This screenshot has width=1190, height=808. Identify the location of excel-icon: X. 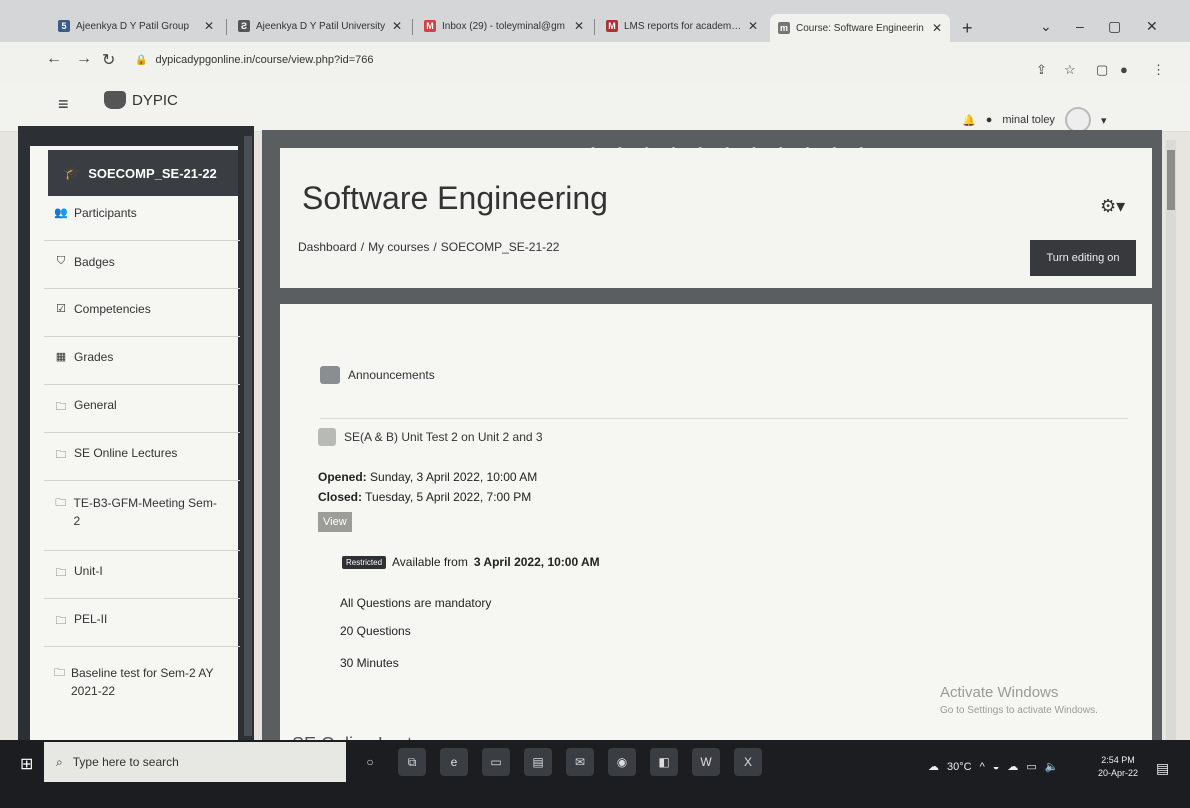
(748, 762).